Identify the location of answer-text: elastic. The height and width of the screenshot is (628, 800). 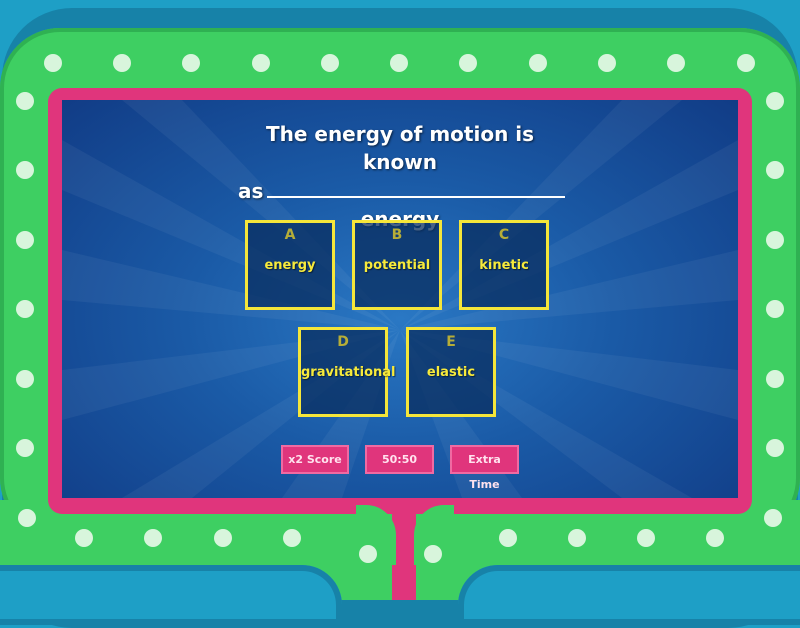
(451, 372).